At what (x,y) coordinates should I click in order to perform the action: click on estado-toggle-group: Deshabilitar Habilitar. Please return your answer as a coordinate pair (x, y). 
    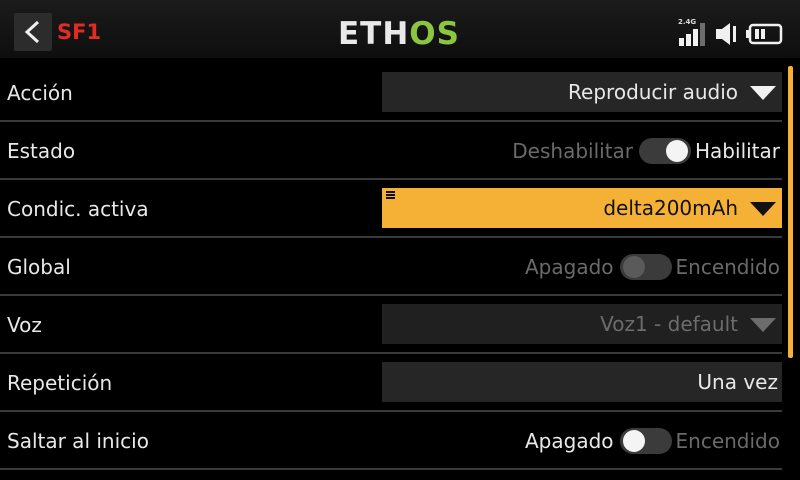
    Looking at the image, I should click on (646, 151).